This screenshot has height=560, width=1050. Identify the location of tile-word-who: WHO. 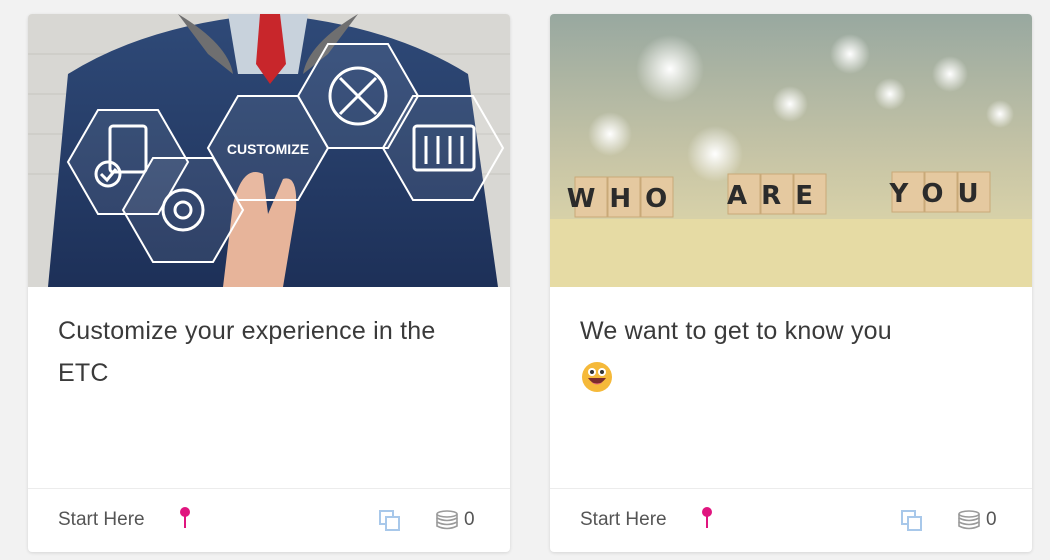
(624, 199).